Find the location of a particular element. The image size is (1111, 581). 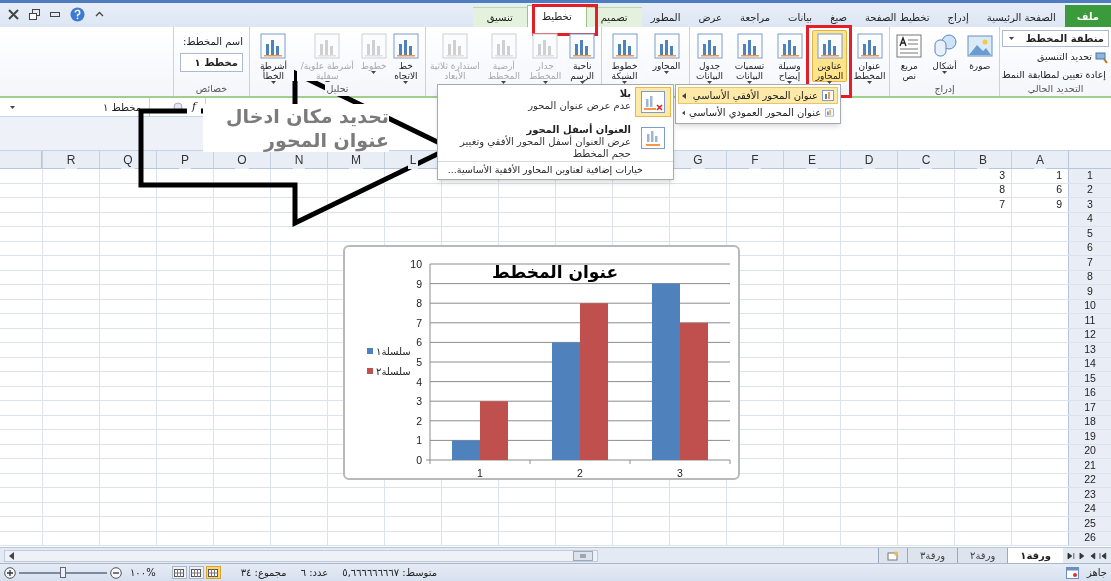

column-header: Q is located at coordinates (127, 159).